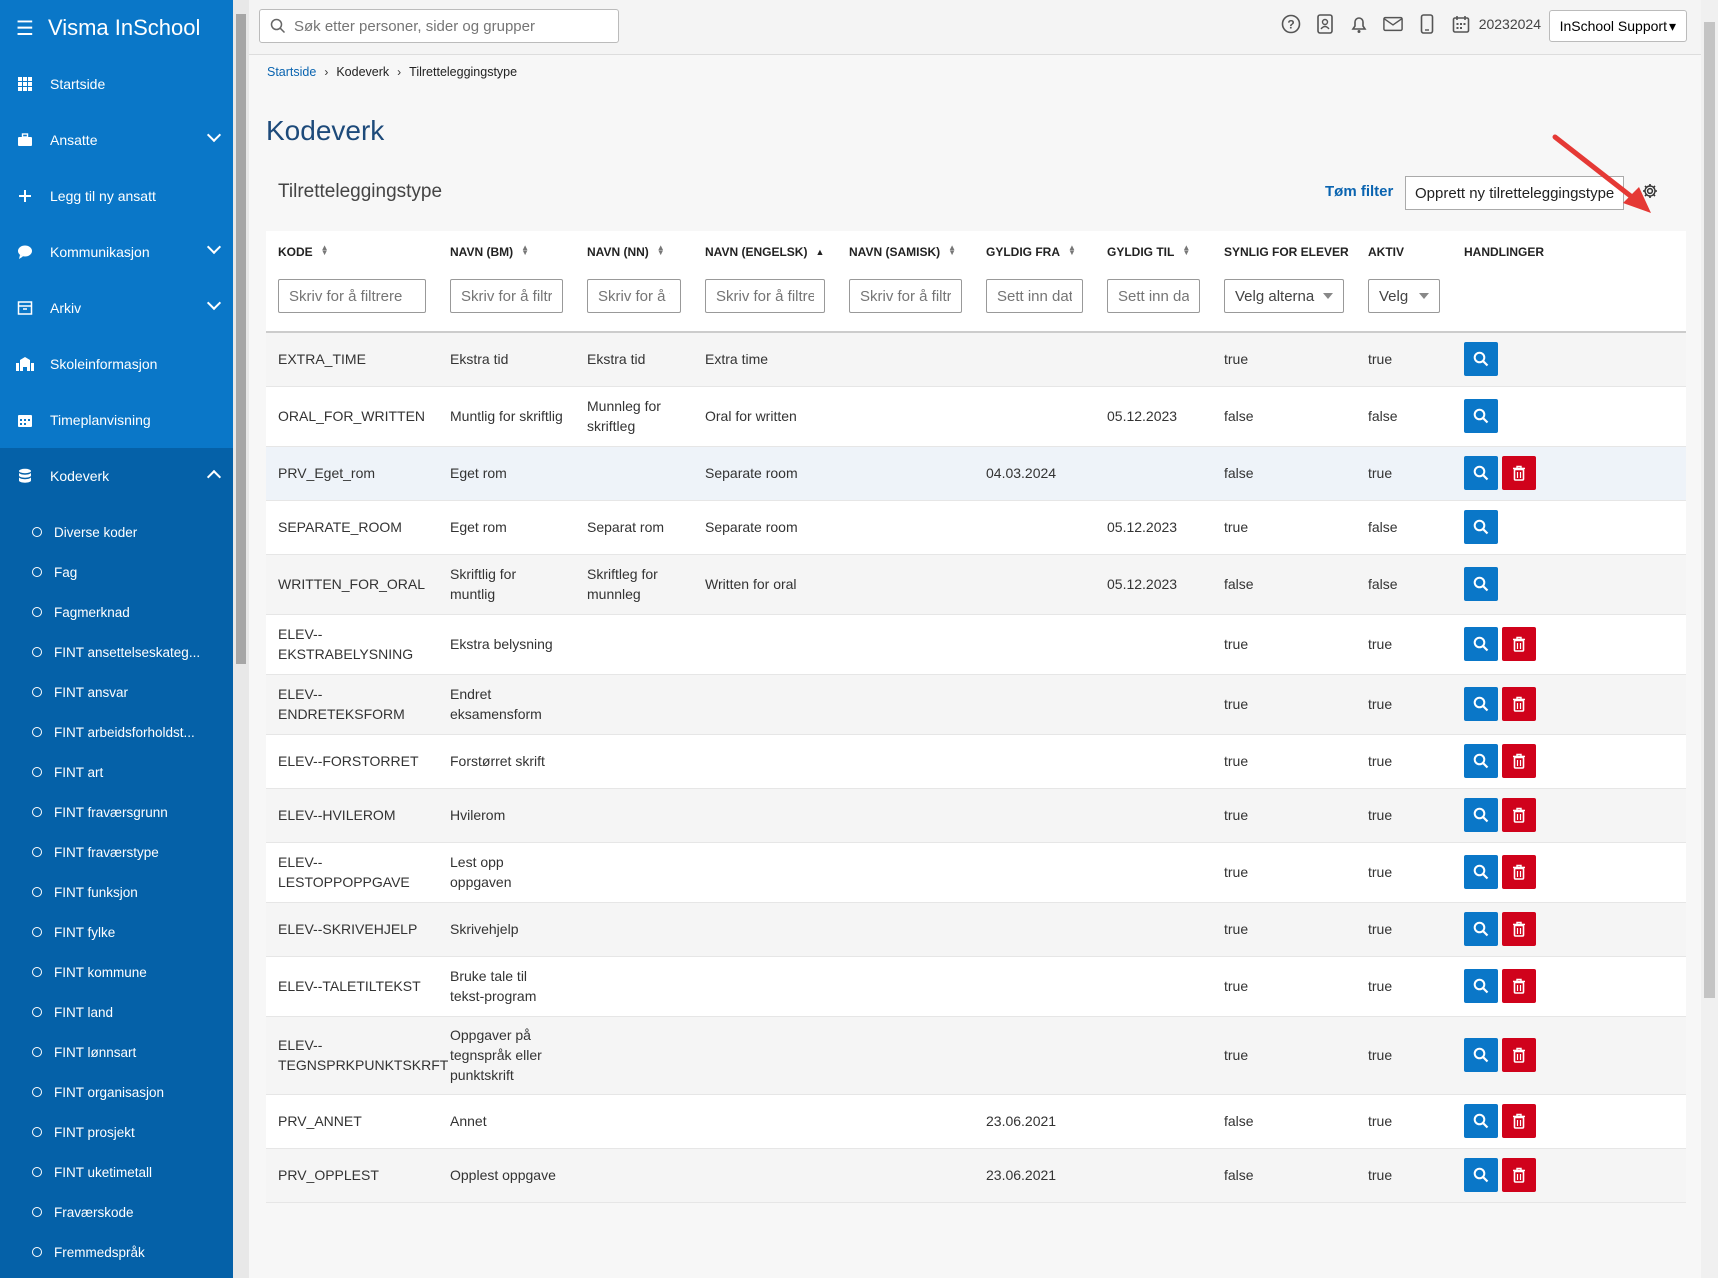  I want to click on sidebar-subitem: FINT organisasjon, so click(116, 1092).